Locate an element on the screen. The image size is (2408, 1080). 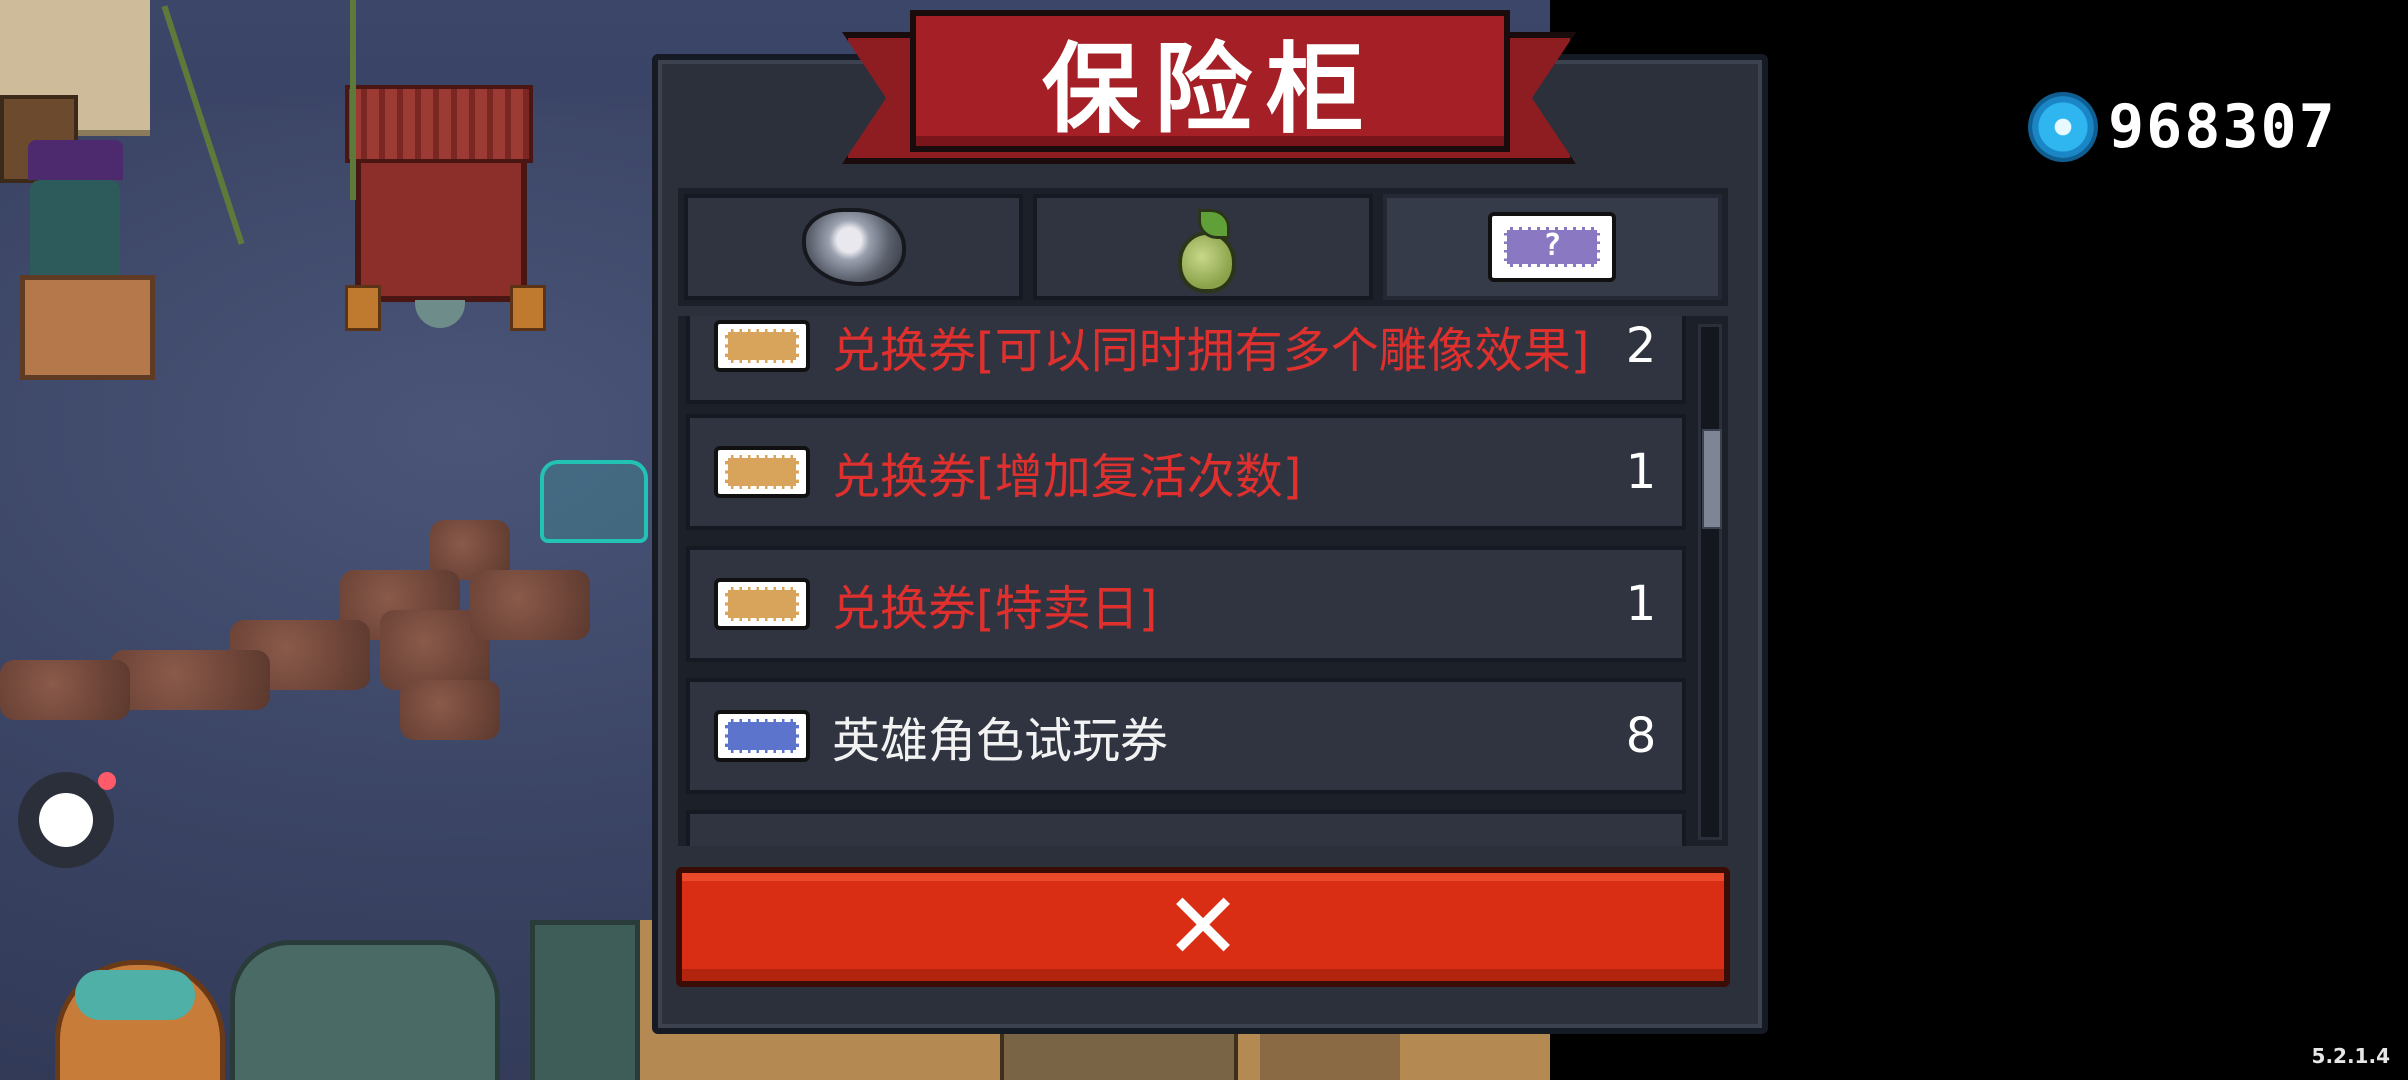
weapon-rack is located at coordinates (1330, 1055).